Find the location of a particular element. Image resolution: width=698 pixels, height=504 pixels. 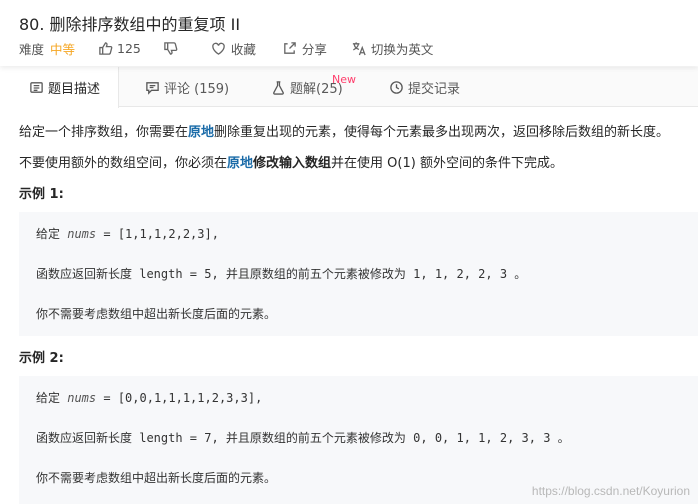

share-button: 分享 is located at coordinates (304, 48).